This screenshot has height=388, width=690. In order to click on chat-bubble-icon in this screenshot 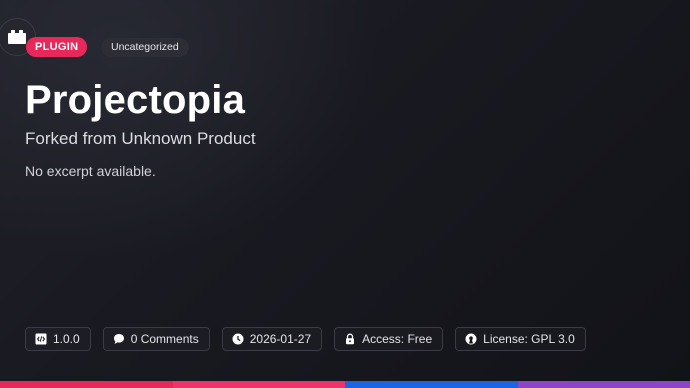, I will do `click(119, 339)`.